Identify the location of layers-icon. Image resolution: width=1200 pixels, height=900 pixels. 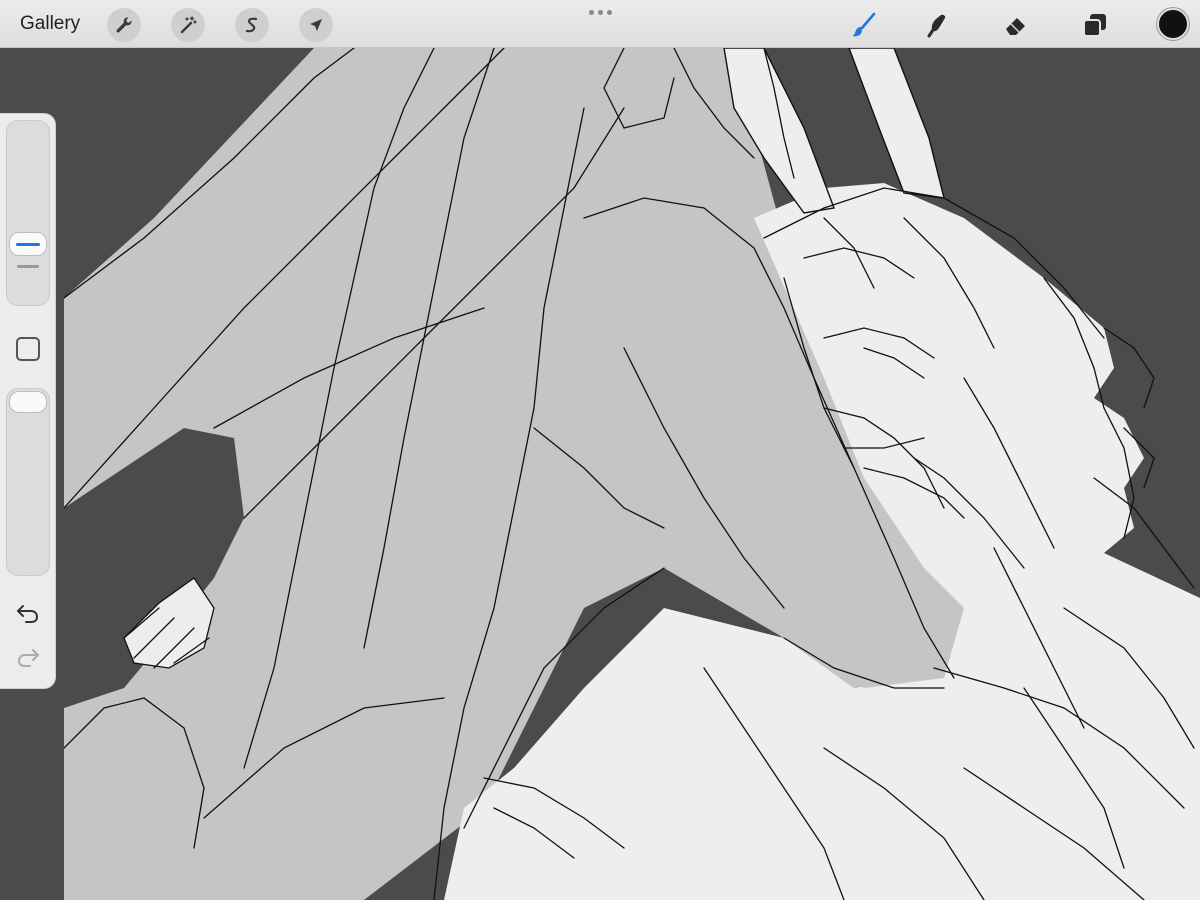
(1094, 25).